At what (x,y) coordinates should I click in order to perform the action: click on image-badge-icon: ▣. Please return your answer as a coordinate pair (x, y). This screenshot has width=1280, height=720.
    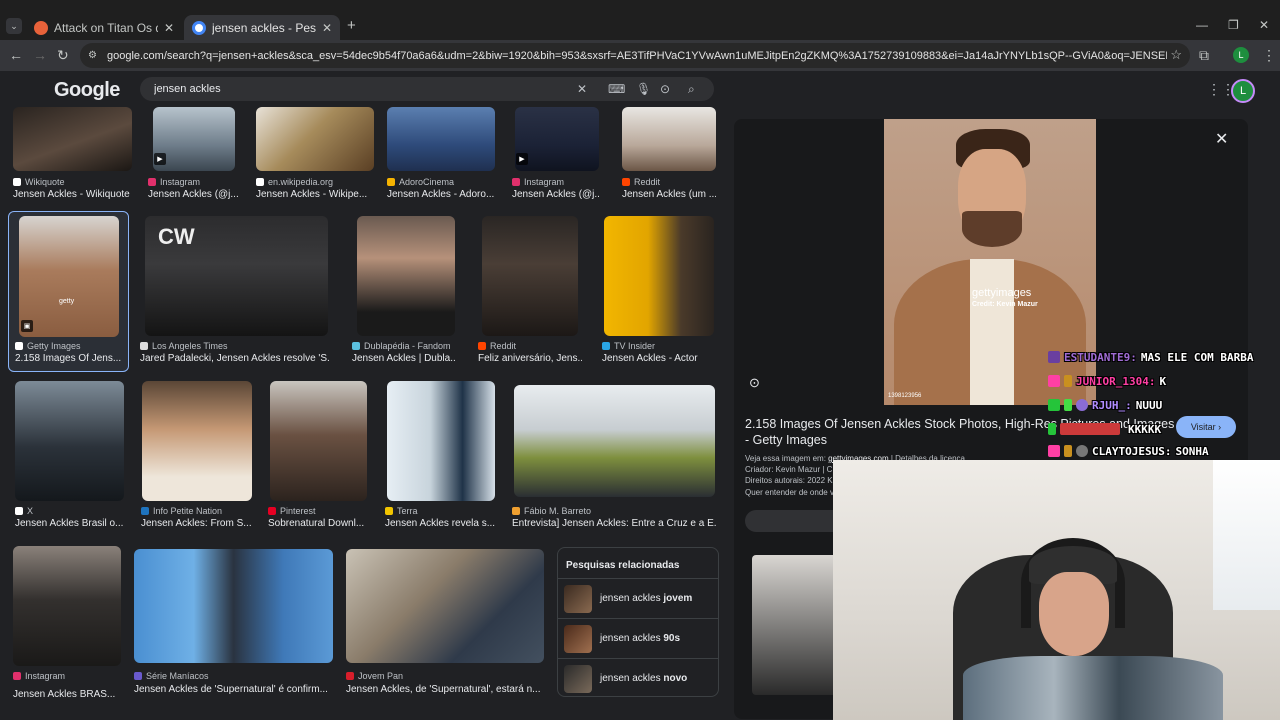
    Looking at the image, I should click on (27, 326).